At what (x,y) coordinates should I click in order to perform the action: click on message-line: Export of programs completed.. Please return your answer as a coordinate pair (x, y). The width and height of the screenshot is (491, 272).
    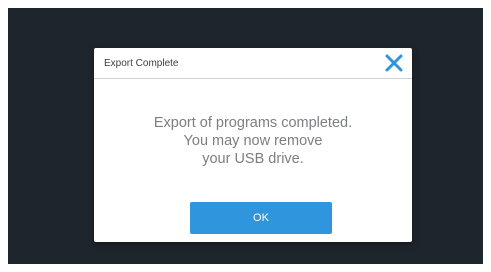
    Looking at the image, I should click on (253, 123).